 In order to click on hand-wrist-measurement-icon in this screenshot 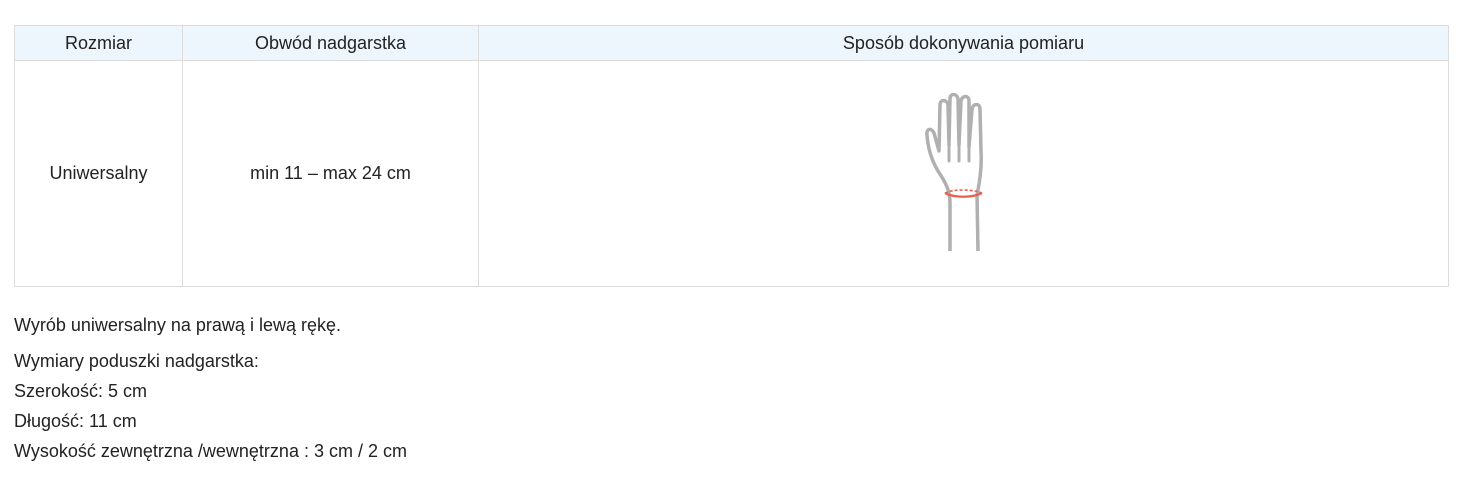, I will do `click(964, 171)`.